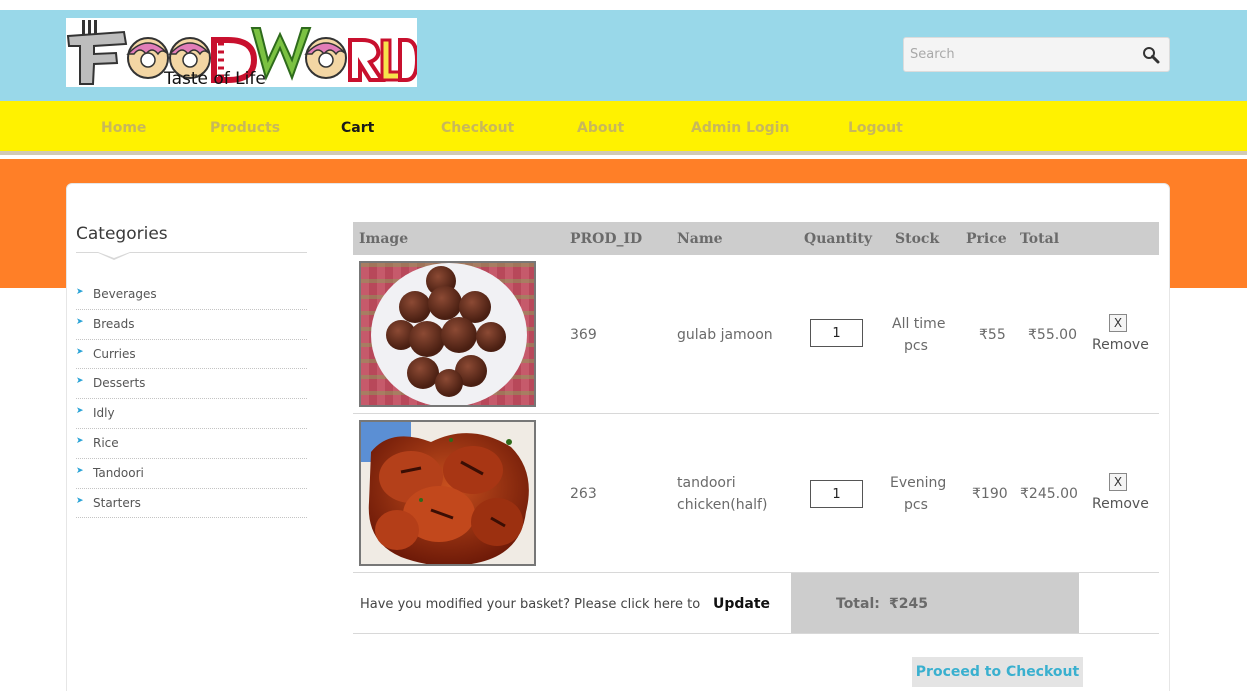 Image resolution: width=1247 pixels, height=691 pixels. I want to click on nav-item-cart: Cart, so click(357, 128).